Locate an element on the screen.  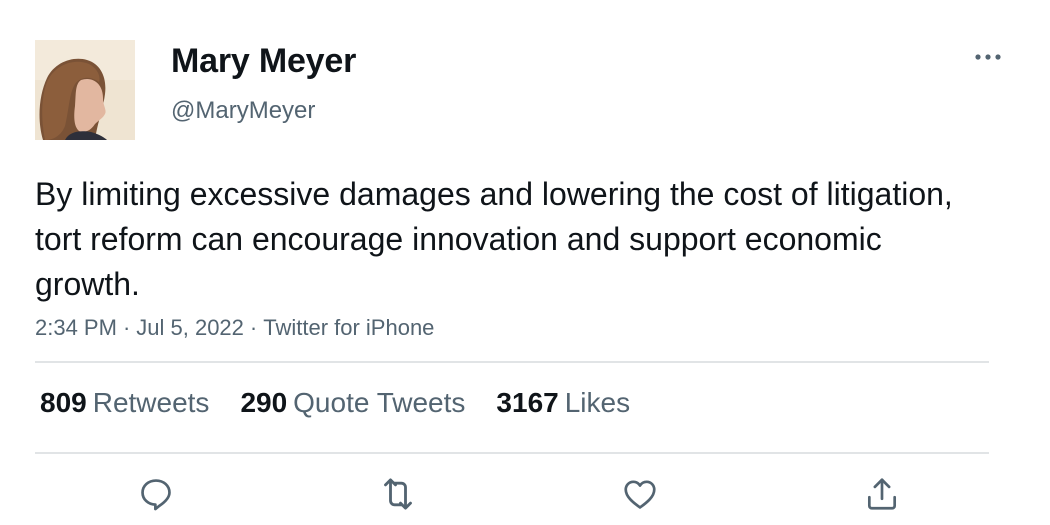
retweet-button is located at coordinates (398, 494).